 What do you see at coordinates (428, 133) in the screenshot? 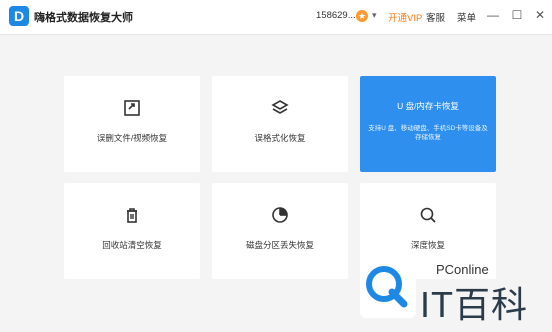
I see `card-description: 支持U 盘、移动硬盘、手机SD卡等设备及存储恢复` at bounding box center [428, 133].